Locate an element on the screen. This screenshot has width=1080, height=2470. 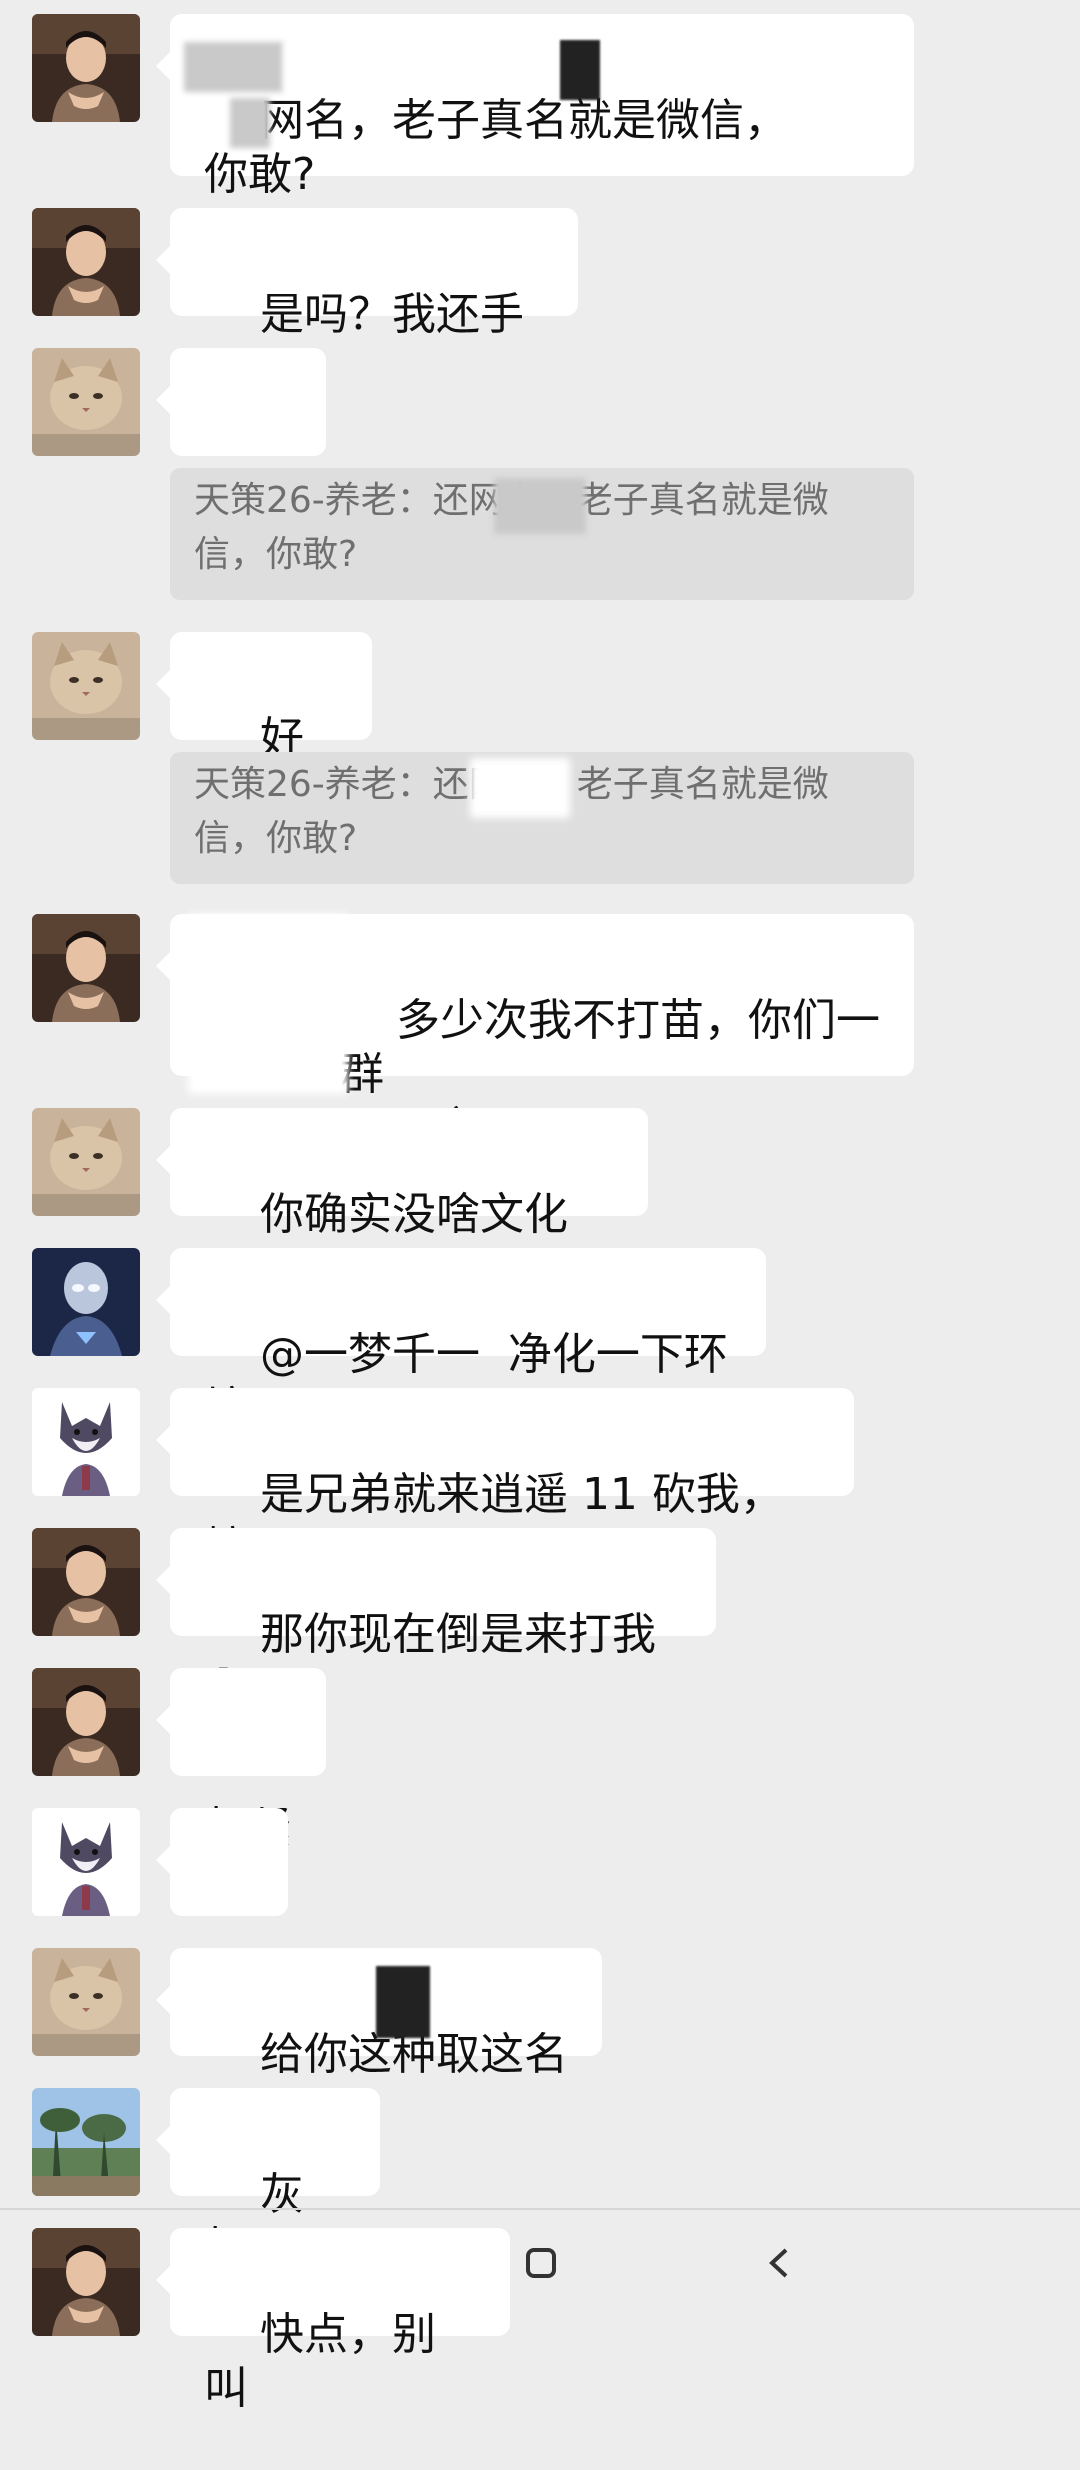
message-bubble: 是兄弟就来逍遥 11 砍我，榜一 is located at coordinates (505, 1481).